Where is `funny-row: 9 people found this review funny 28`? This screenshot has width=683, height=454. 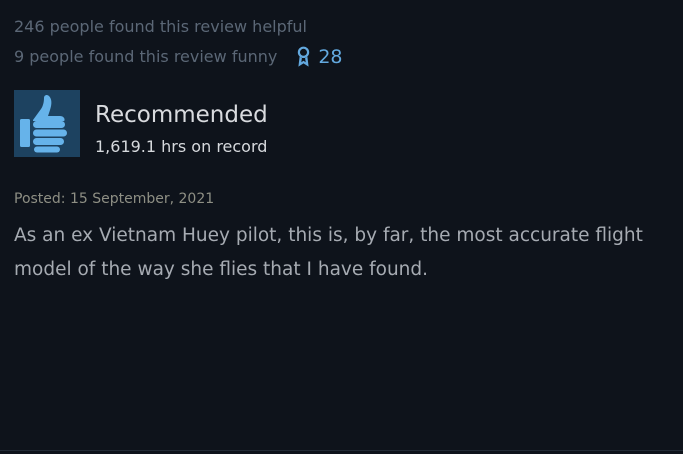
funny-row: 9 people found this review funny 28 is located at coordinates (178, 57).